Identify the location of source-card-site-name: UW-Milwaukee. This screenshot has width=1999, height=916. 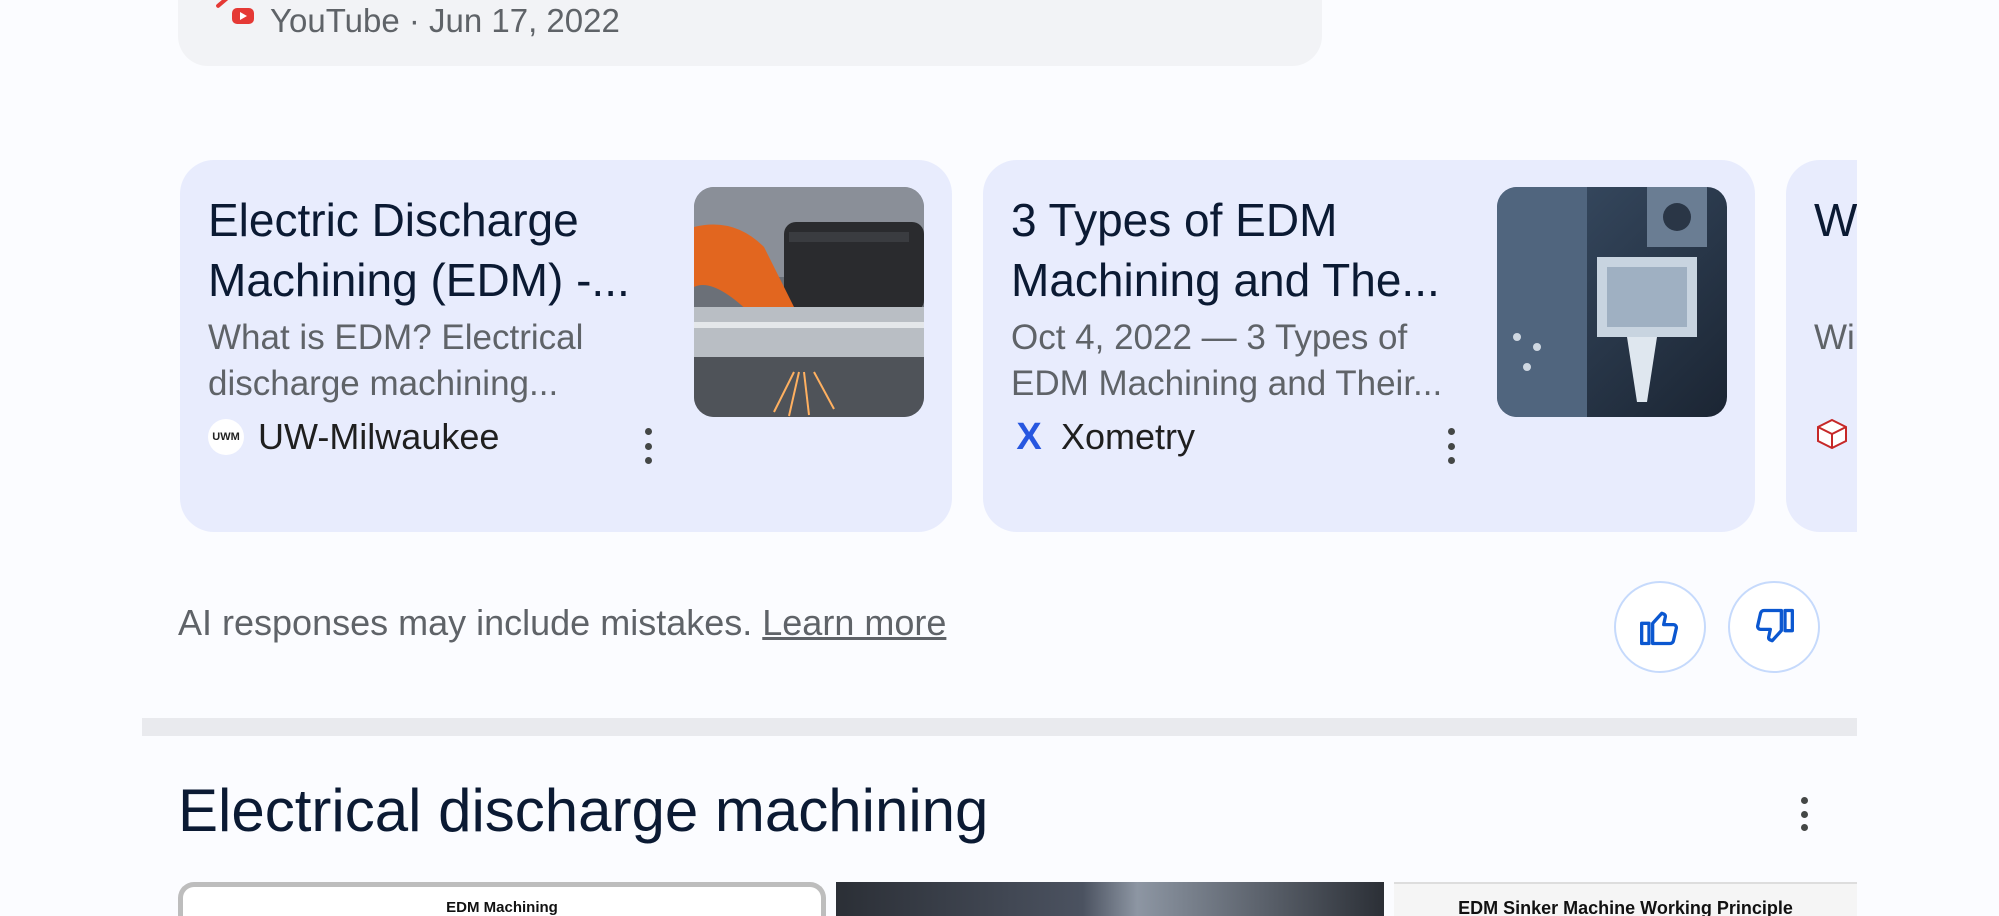
(379, 436).